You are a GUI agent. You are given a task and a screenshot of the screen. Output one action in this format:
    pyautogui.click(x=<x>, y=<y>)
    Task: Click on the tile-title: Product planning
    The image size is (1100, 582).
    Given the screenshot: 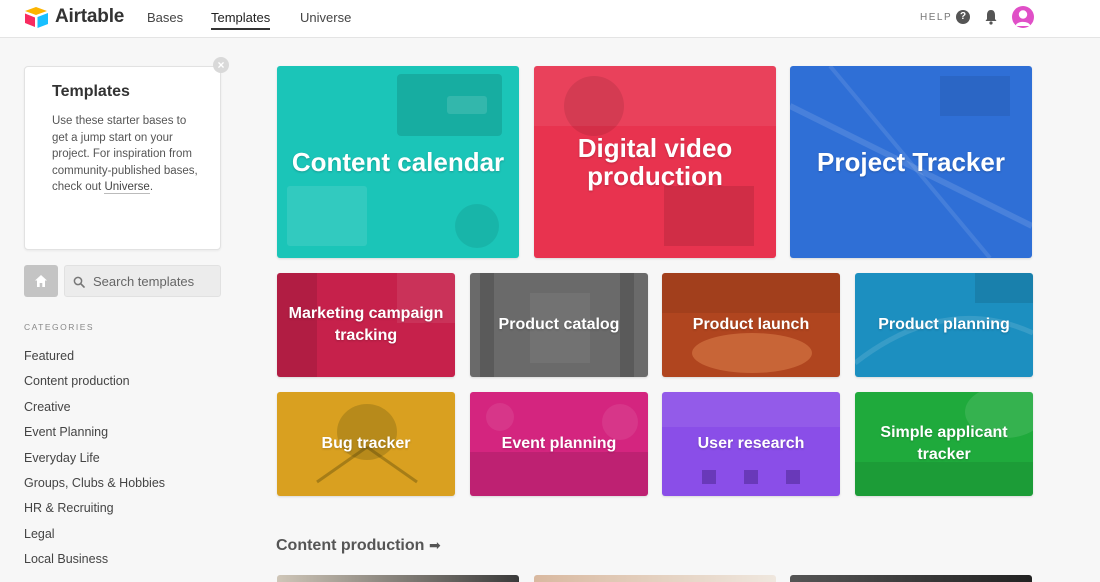 What is the action you would take?
    pyautogui.click(x=944, y=324)
    